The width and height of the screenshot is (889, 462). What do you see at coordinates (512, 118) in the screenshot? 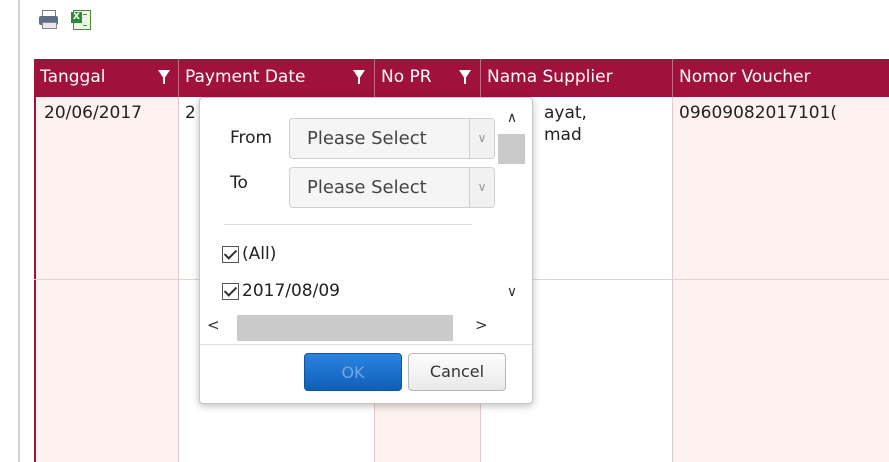
I see `chevron-up-icon: ∧` at bounding box center [512, 118].